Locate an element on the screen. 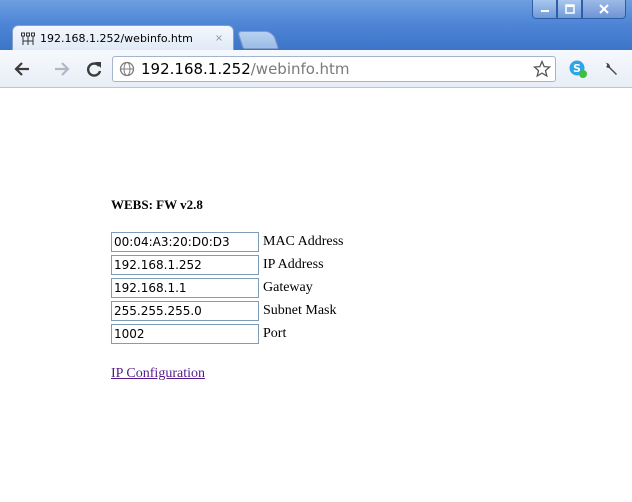 This screenshot has width=632, height=502. forward-button is located at coordinates (62, 69).